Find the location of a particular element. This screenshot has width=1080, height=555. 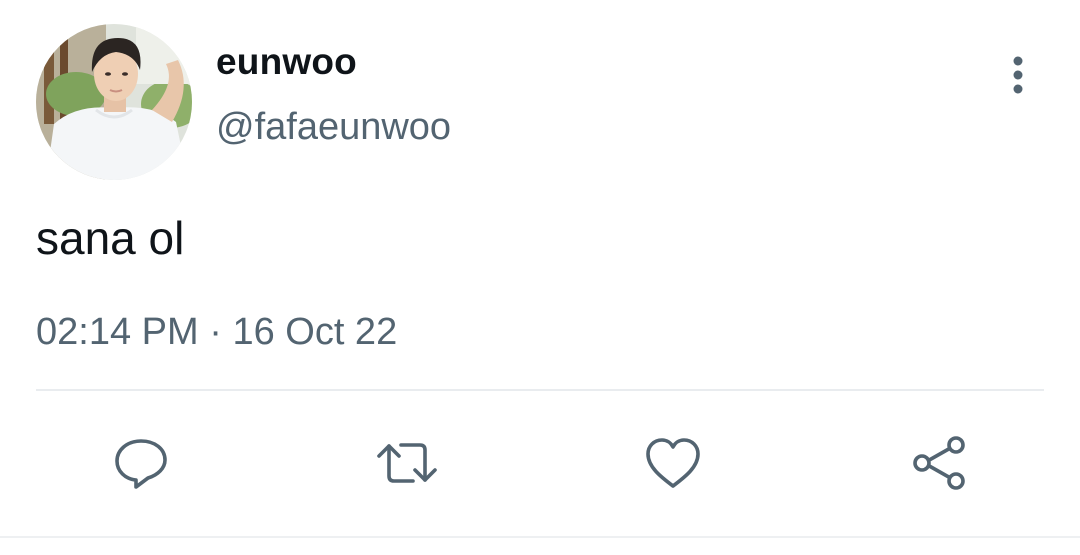

tweet-time: 02:14 PM is located at coordinates (117, 332).